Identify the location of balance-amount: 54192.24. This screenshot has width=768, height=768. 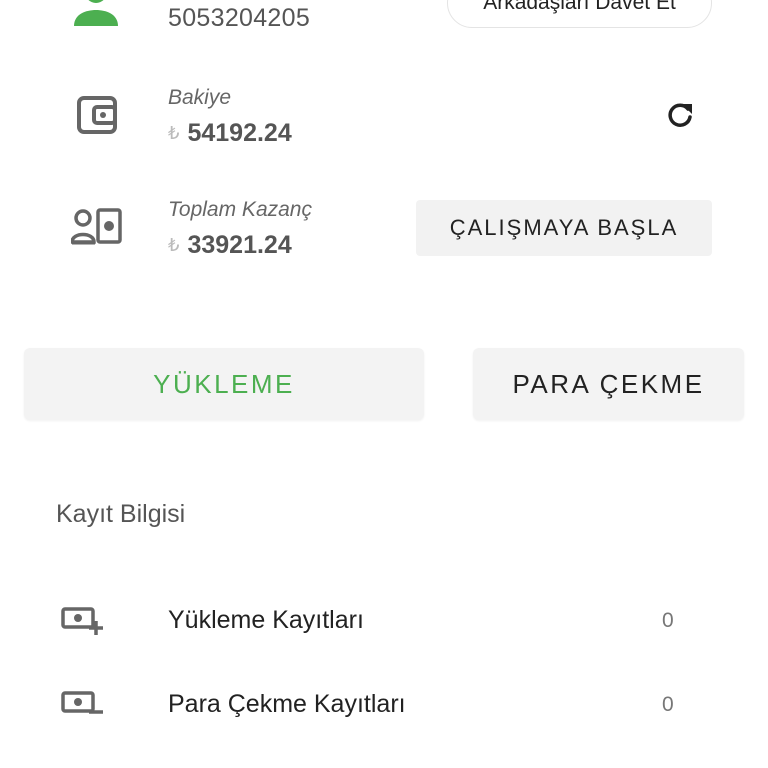
(239, 133).